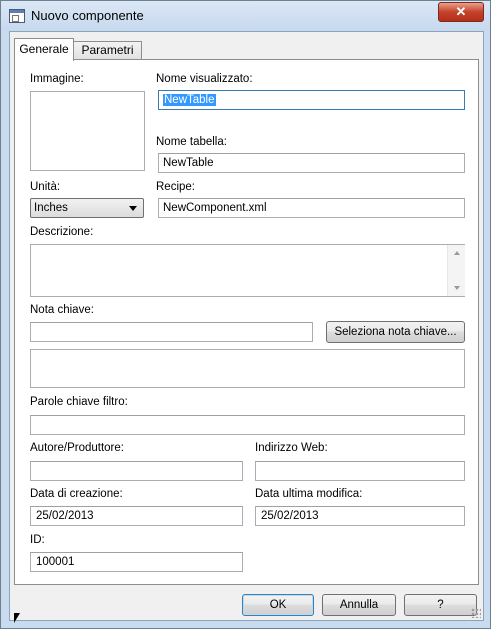 The width and height of the screenshot is (491, 629). What do you see at coordinates (51, 208) in the screenshot?
I see `unit-value: Inches` at bounding box center [51, 208].